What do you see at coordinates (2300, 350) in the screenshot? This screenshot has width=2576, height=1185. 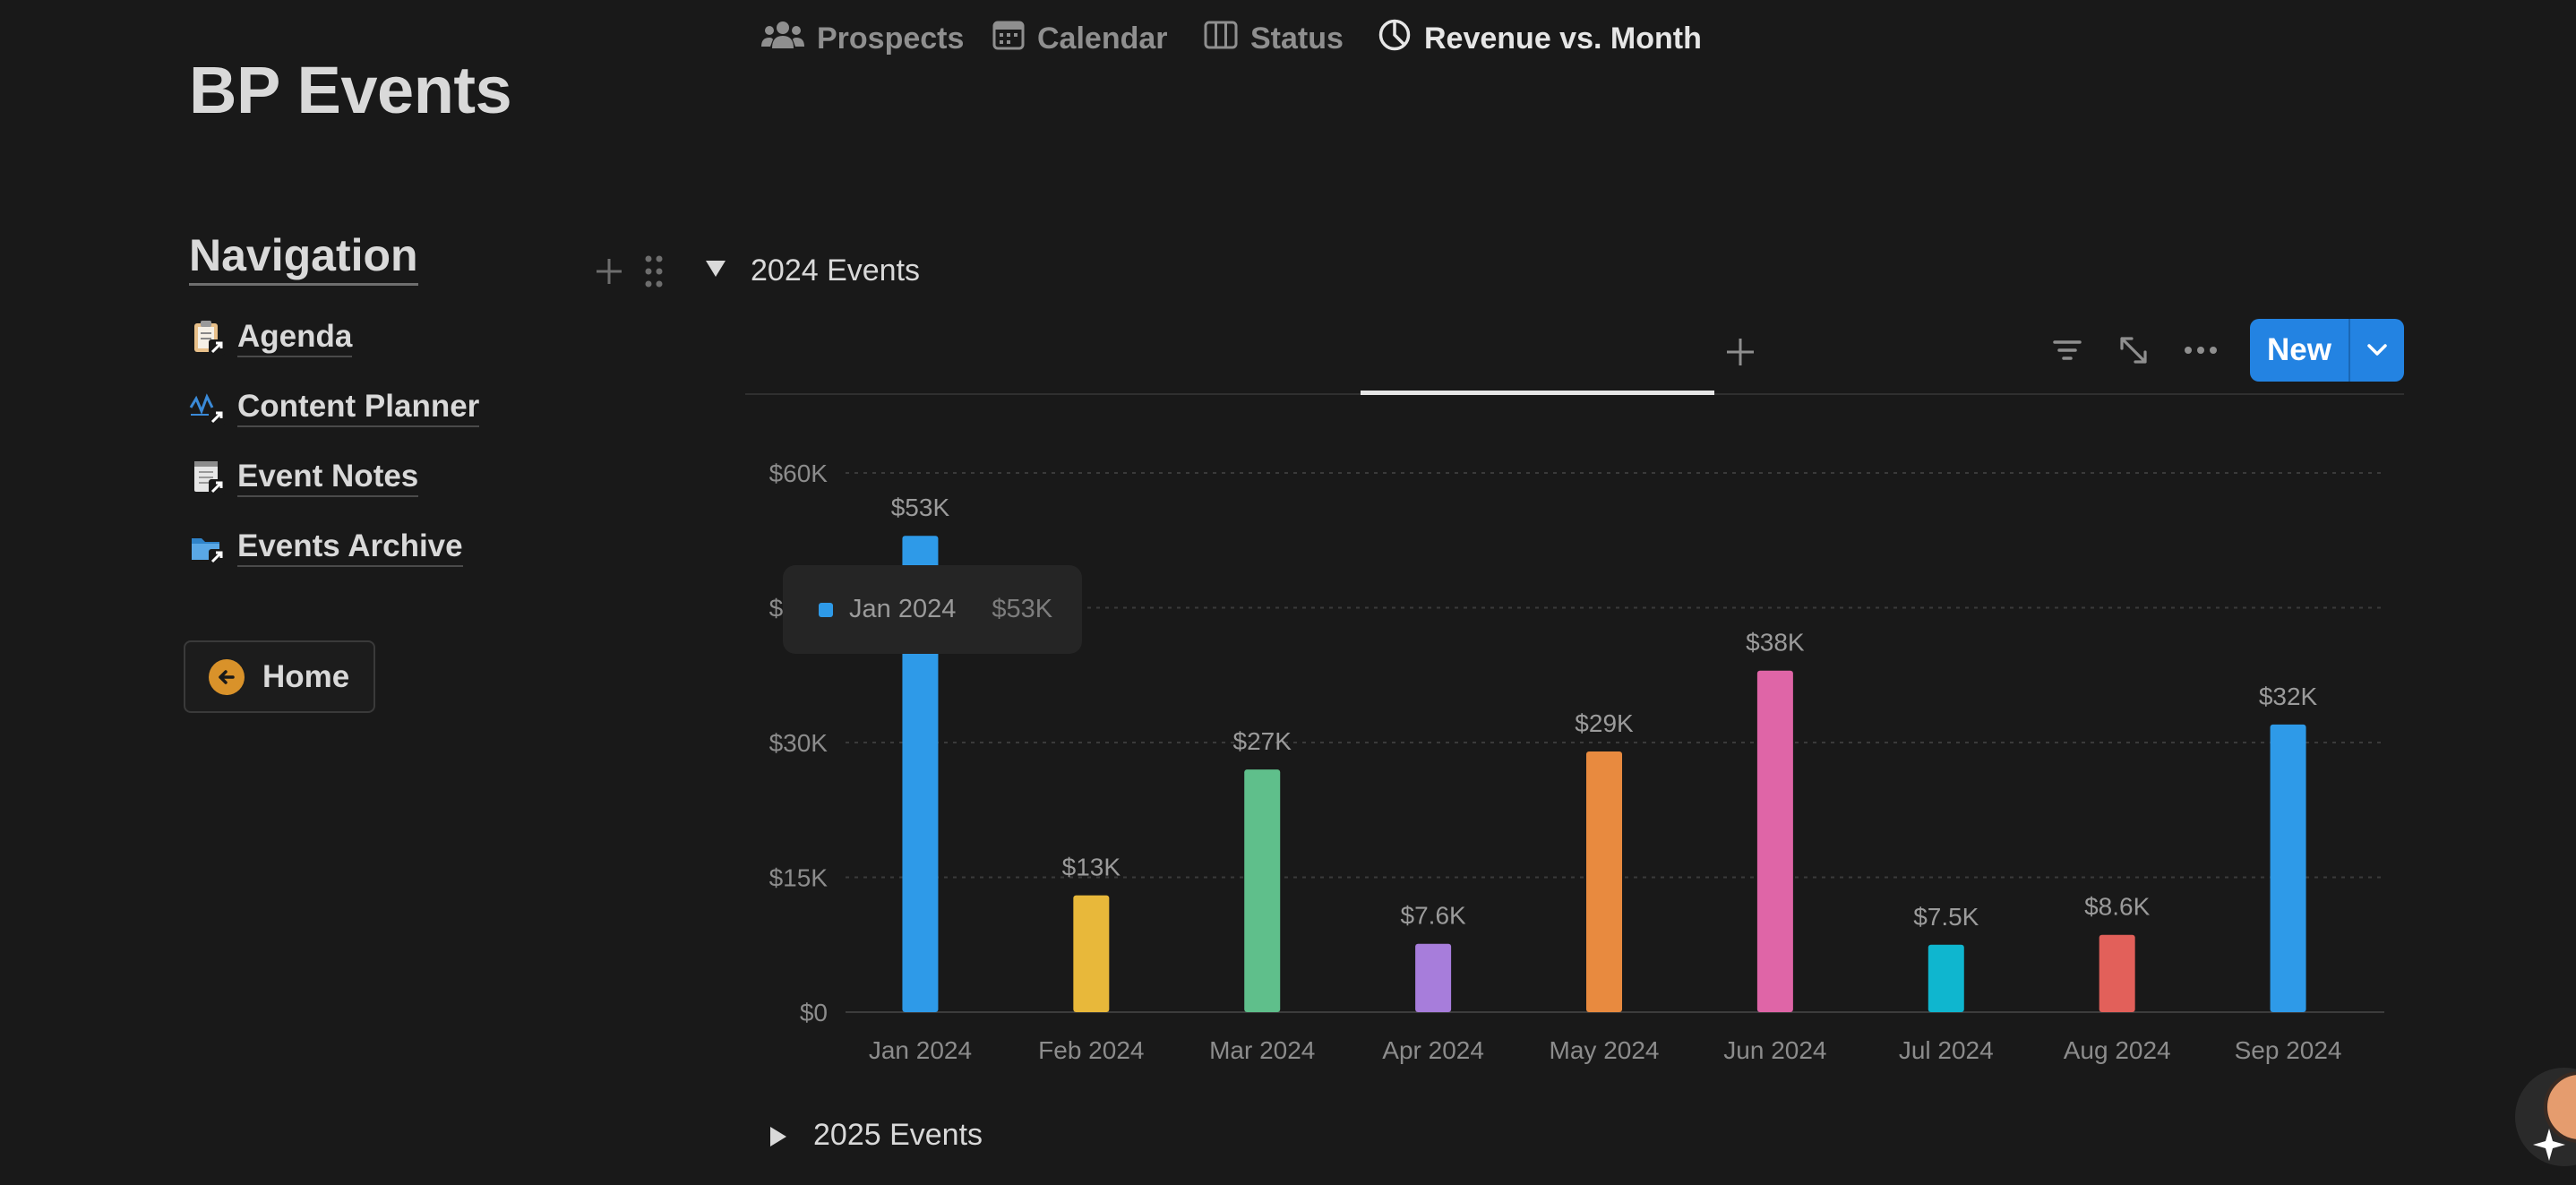 I see `new-button-label: New` at bounding box center [2300, 350].